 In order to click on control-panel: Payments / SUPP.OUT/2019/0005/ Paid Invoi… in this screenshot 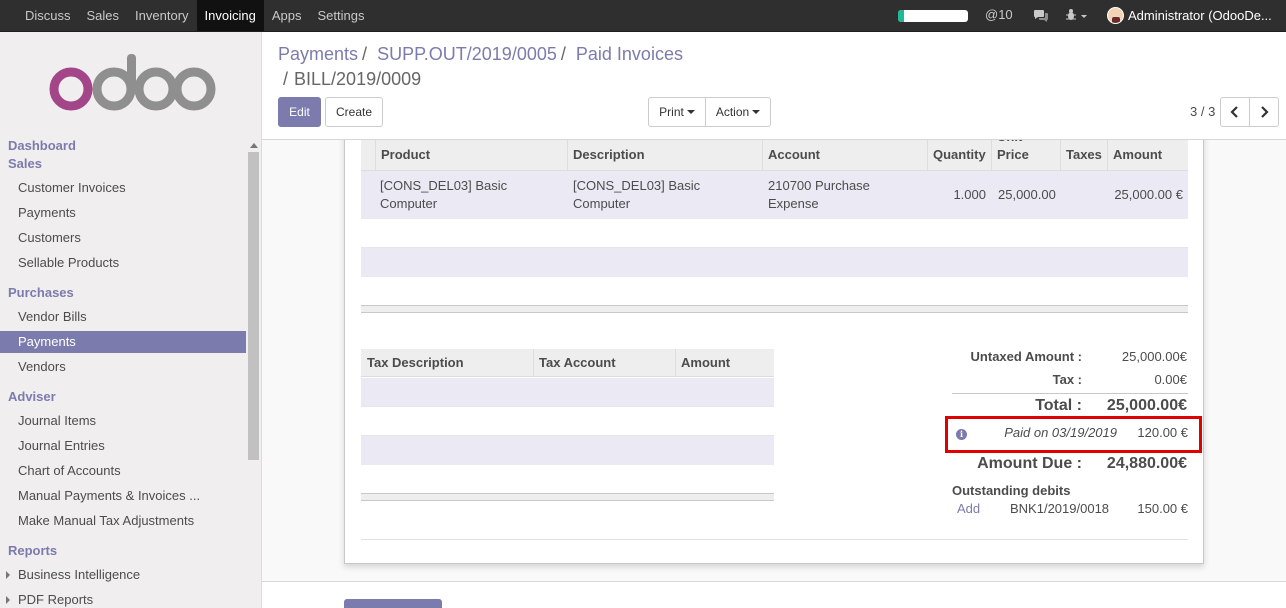, I will do `click(774, 86)`.